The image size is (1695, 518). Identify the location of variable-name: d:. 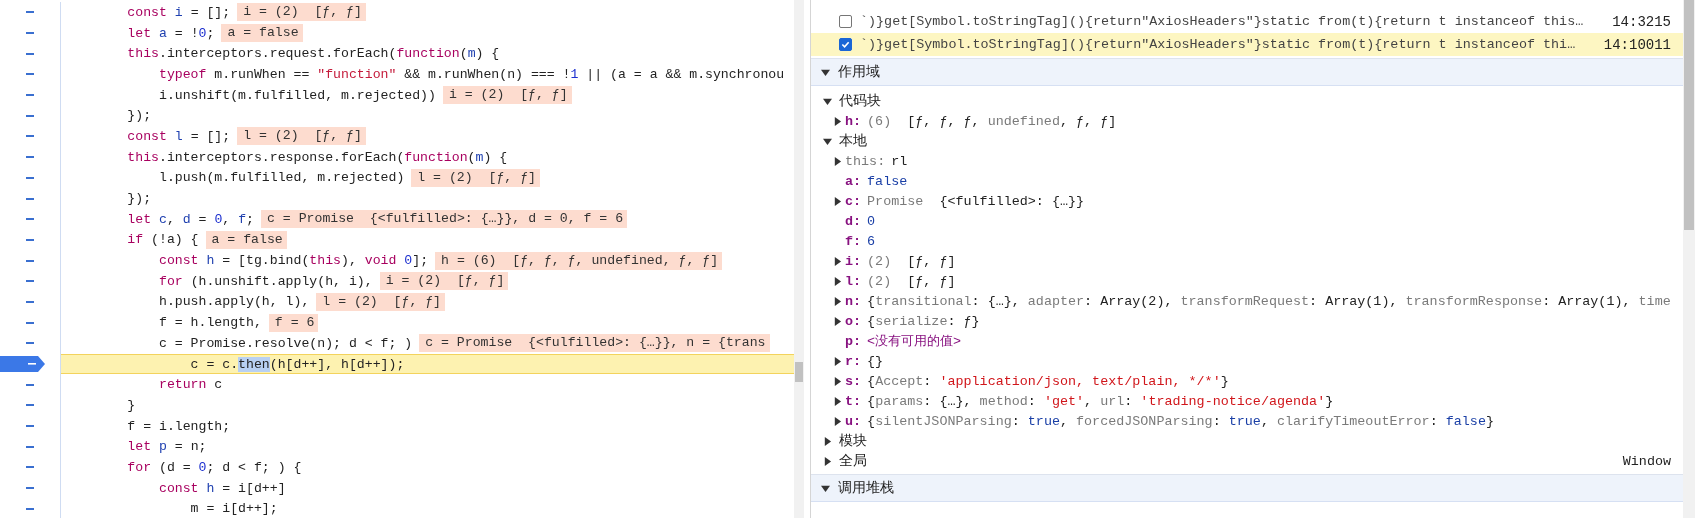
(853, 221).